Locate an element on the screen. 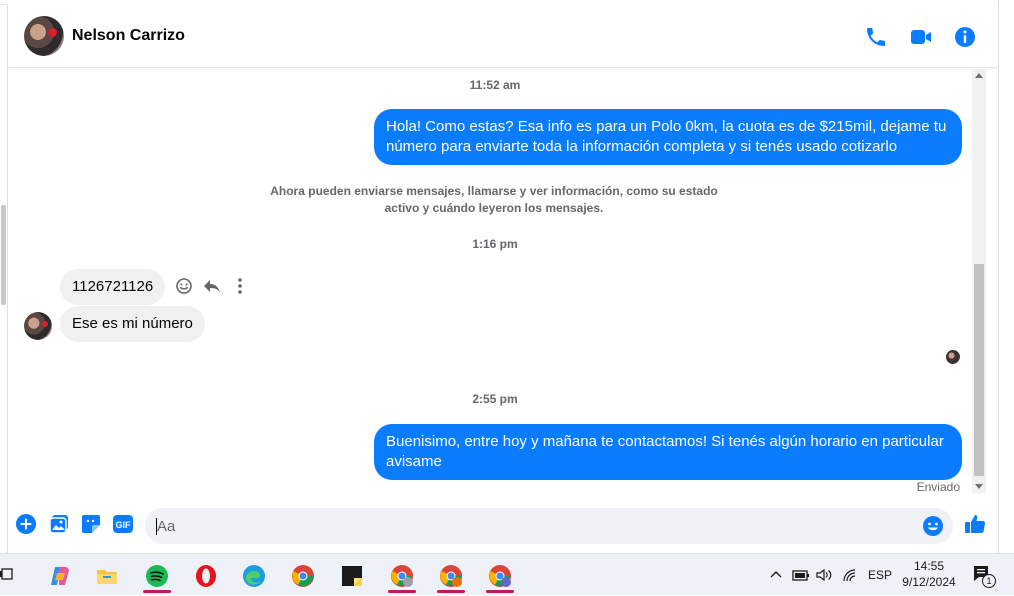 The image size is (1014, 596). add-plus-icon is located at coordinates (26, 524).